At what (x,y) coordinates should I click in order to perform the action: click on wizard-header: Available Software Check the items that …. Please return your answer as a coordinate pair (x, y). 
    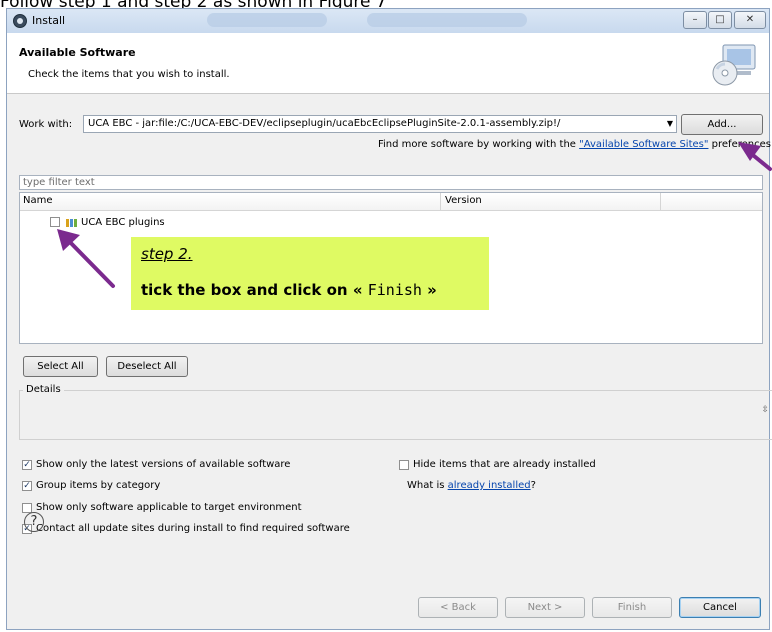
    Looking at the image, I should click on (388, 63).